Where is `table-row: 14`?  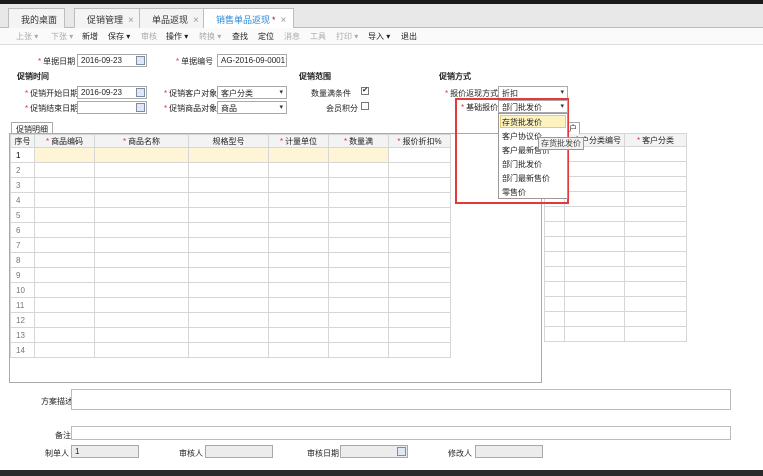
table-row: 14 is located at coordinates (230, 350).